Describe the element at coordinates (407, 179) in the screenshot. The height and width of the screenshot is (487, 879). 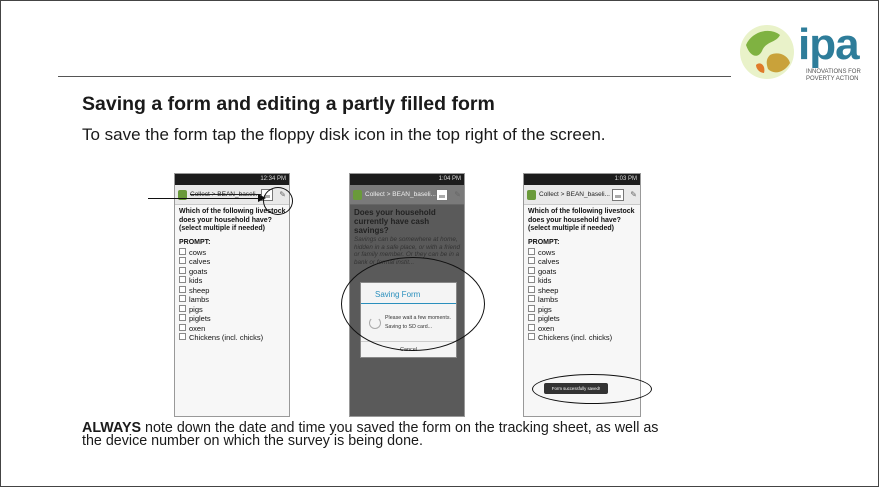
I see `status-bar-time: 1:04 PM` at that location.